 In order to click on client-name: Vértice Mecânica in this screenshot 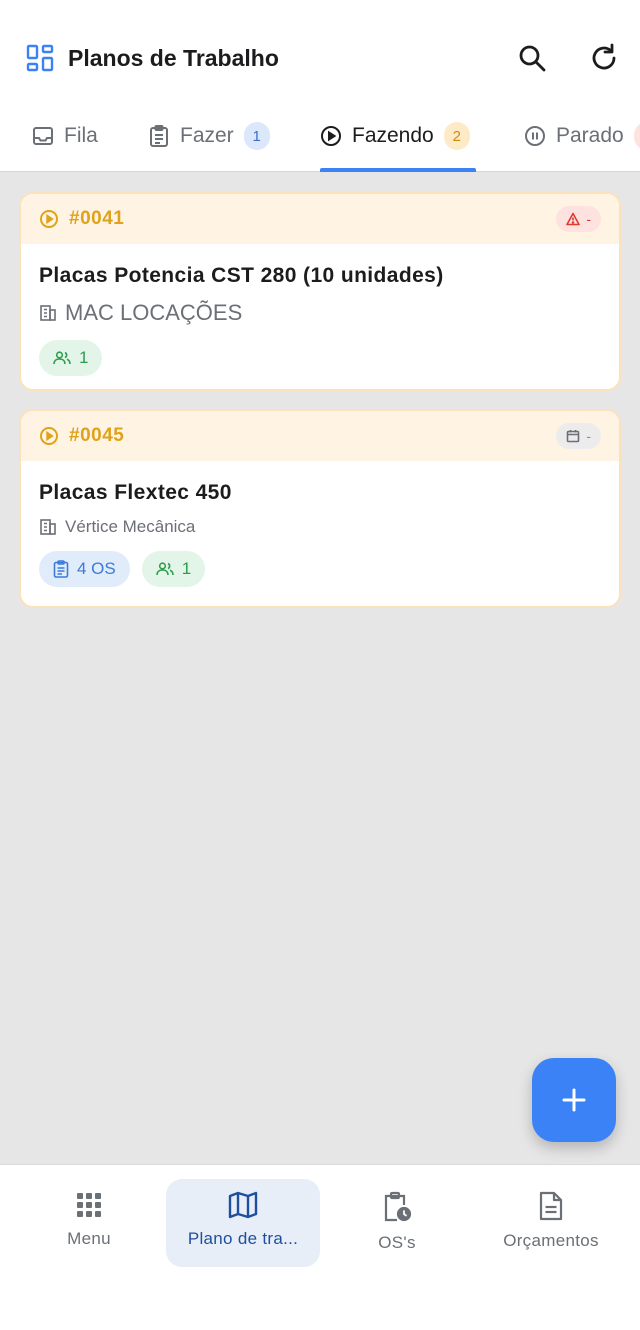, I will do `click(130, 526)`.